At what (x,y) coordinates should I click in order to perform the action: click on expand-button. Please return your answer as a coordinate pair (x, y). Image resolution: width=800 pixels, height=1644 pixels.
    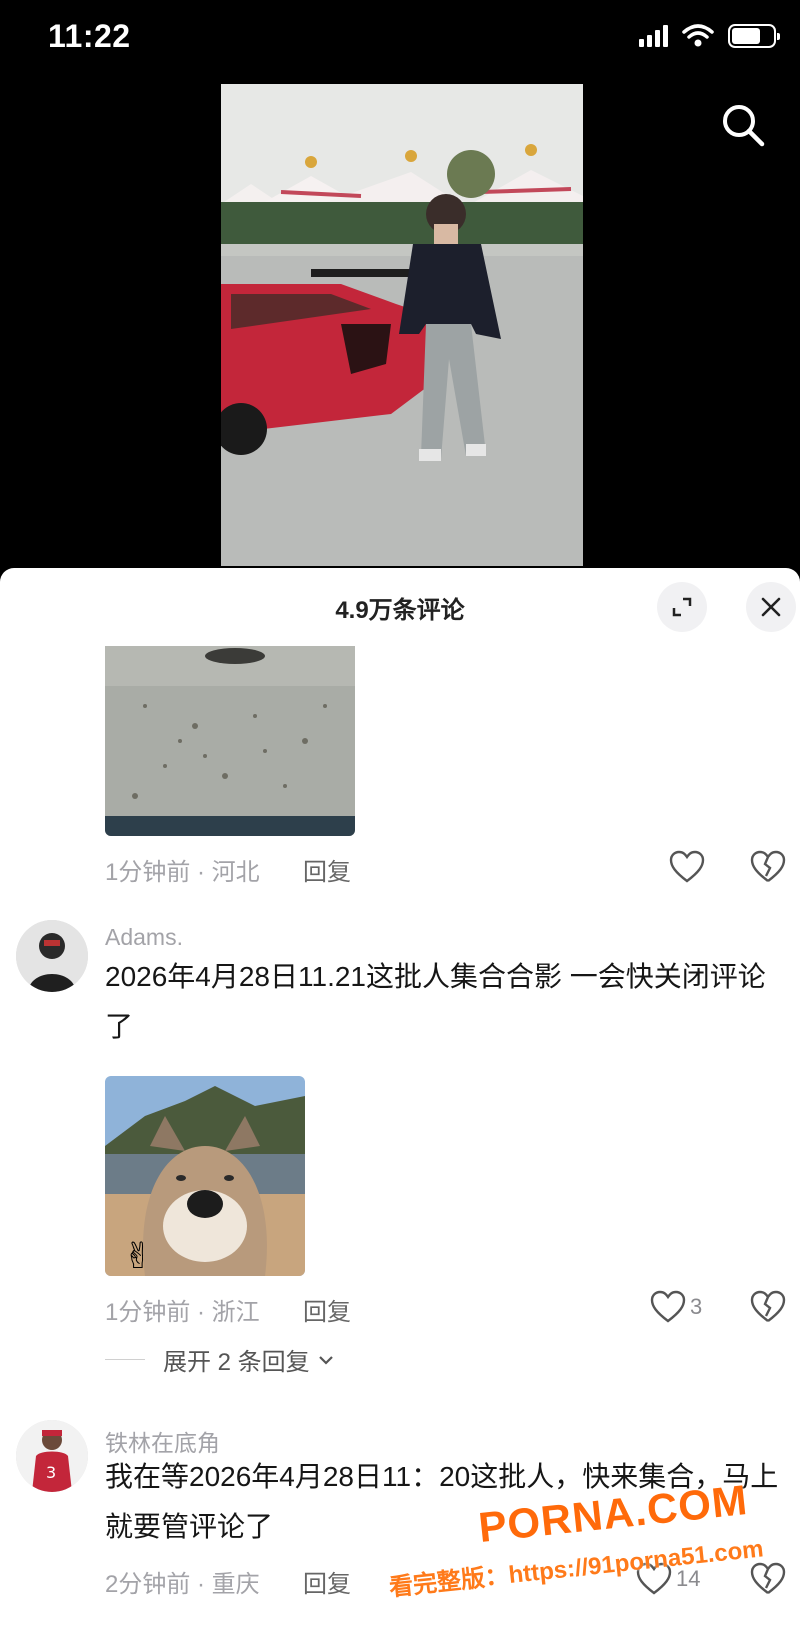
    Looking at the image, I should click on (682, 607).